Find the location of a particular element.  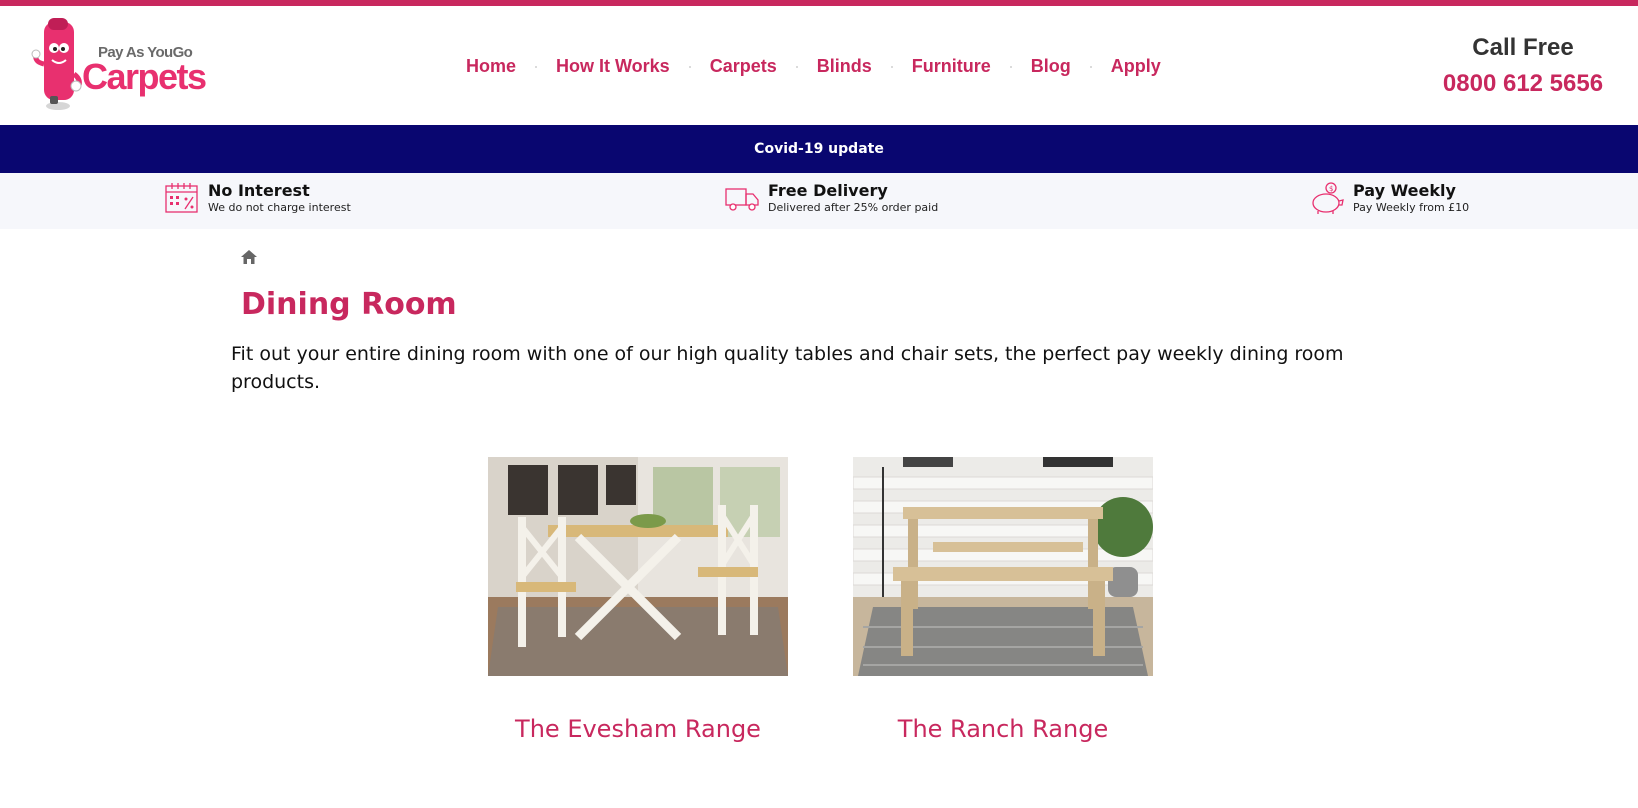

feature-no-interest: No Interest We do not charge interest is located at coordinates (257, 198).